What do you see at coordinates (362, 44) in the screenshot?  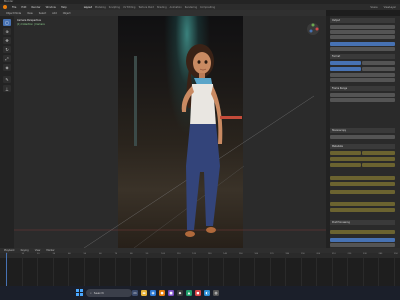 I see `active-setting-field` at bounding box center [362, 44].